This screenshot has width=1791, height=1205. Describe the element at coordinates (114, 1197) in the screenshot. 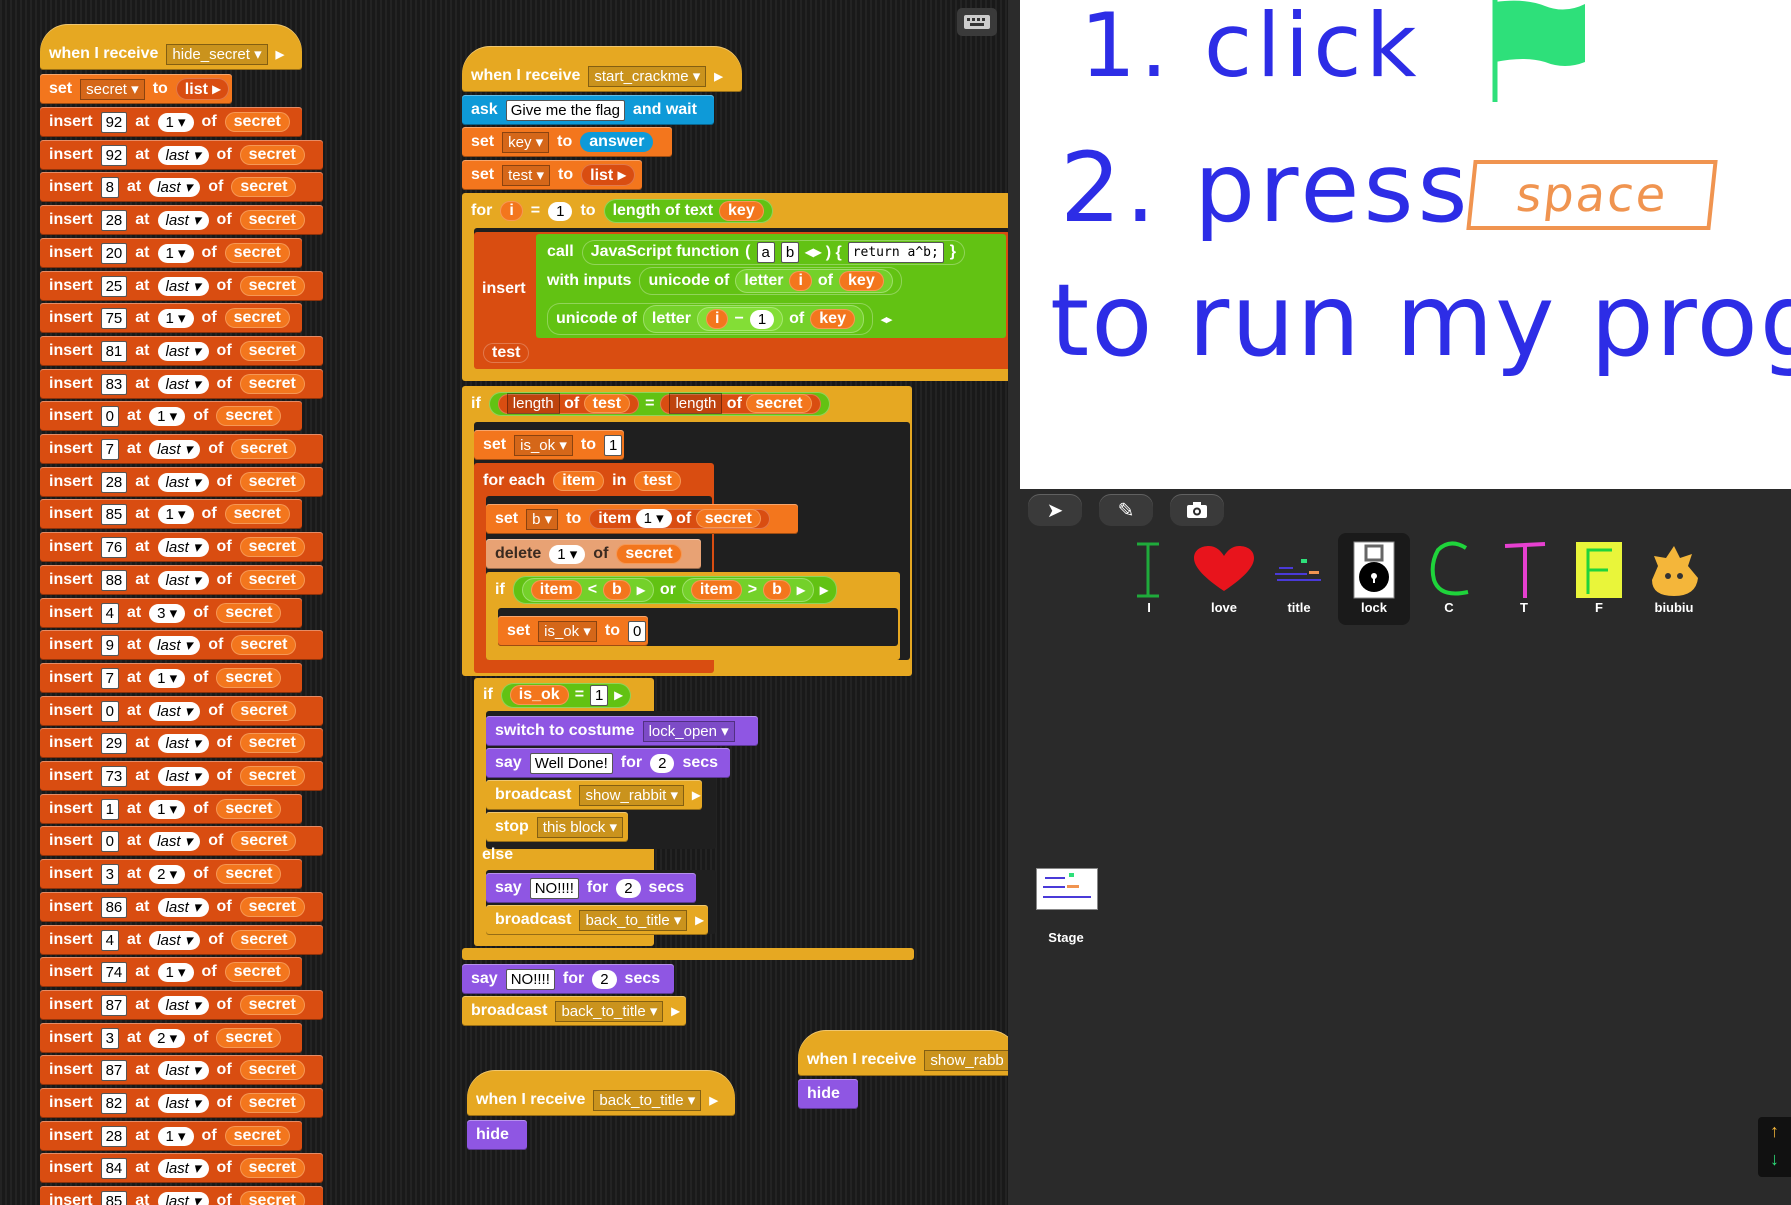

I see `value-slot: 85` at that location.